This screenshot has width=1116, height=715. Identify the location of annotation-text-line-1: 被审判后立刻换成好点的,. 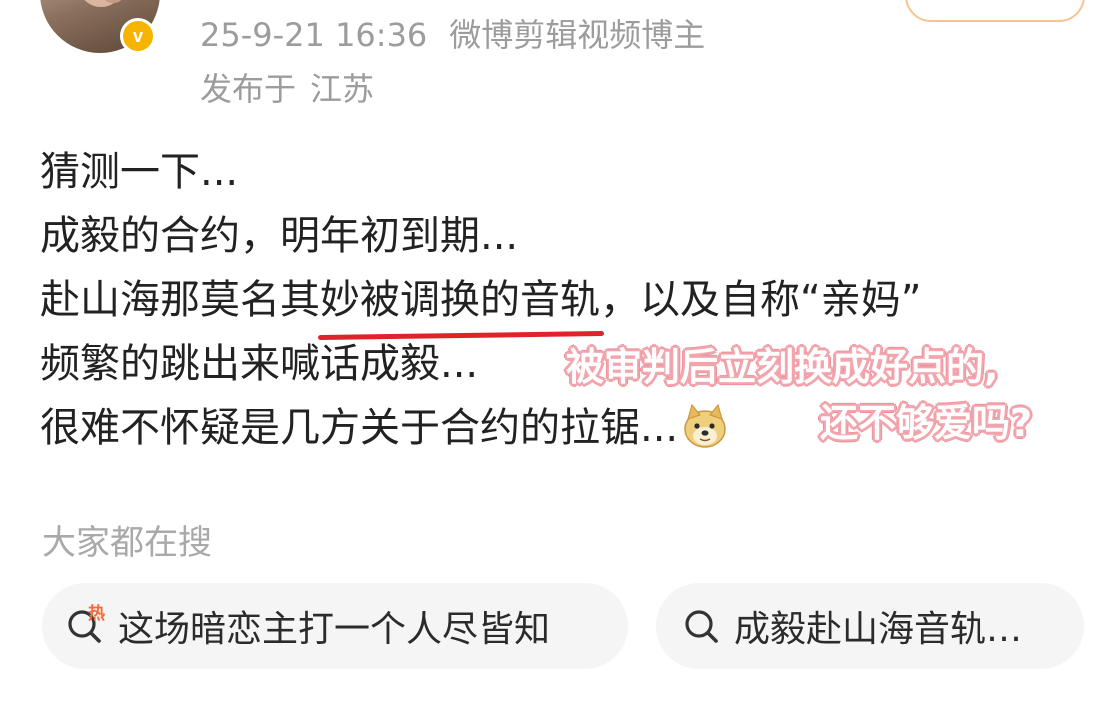
(782, 367).